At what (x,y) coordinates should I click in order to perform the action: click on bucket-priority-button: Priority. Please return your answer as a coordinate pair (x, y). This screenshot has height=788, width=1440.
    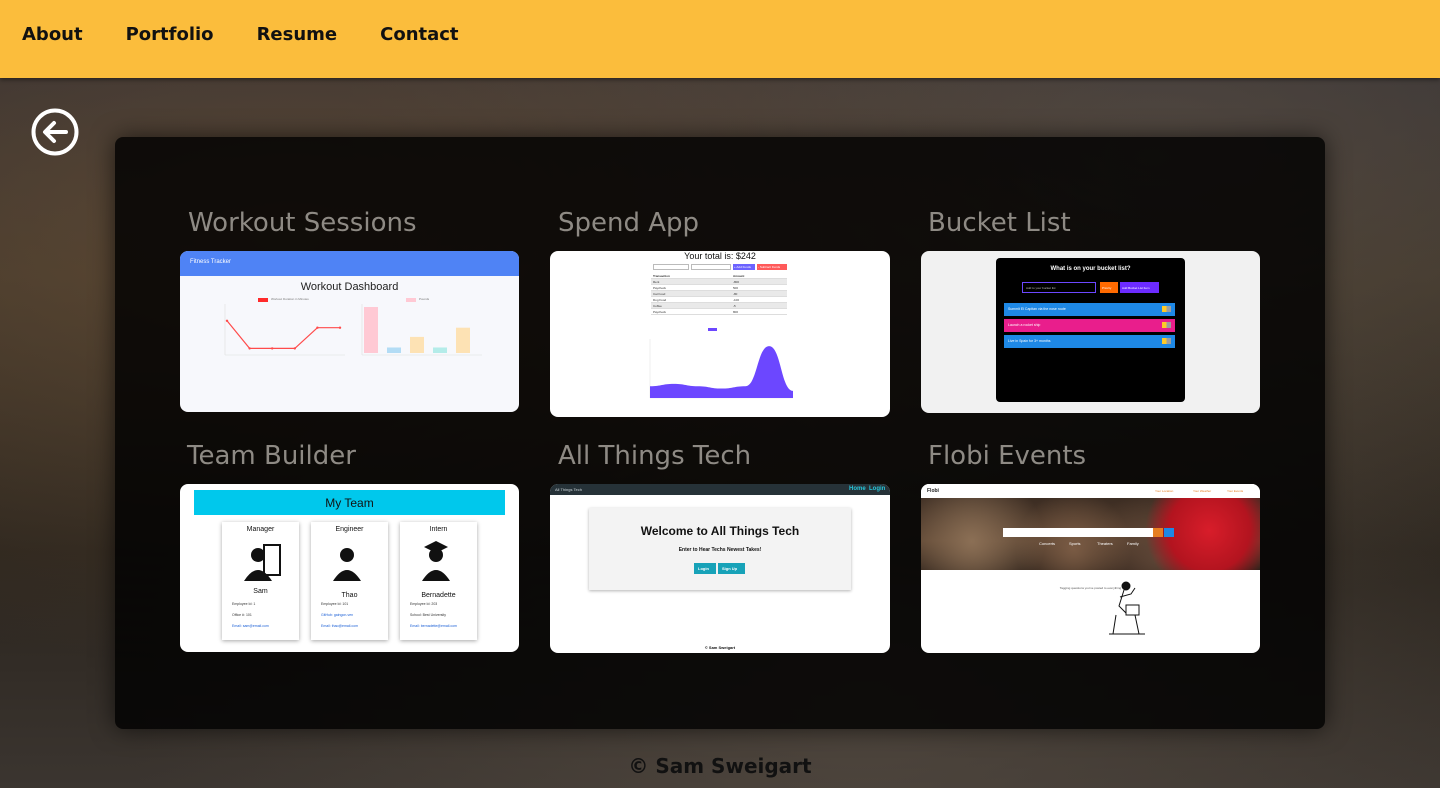
    Looking at the image, I should click on (1109, 287).